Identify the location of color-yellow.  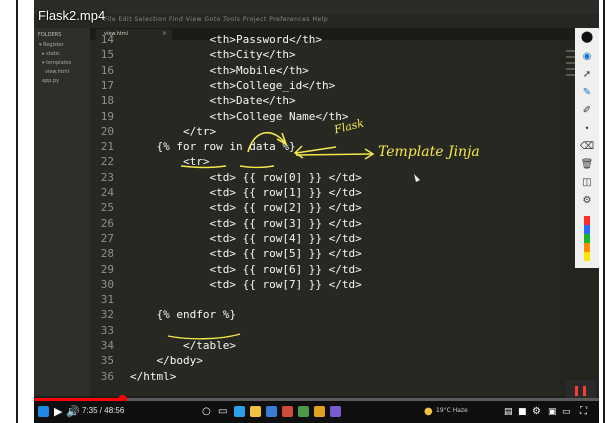
(587, 256).